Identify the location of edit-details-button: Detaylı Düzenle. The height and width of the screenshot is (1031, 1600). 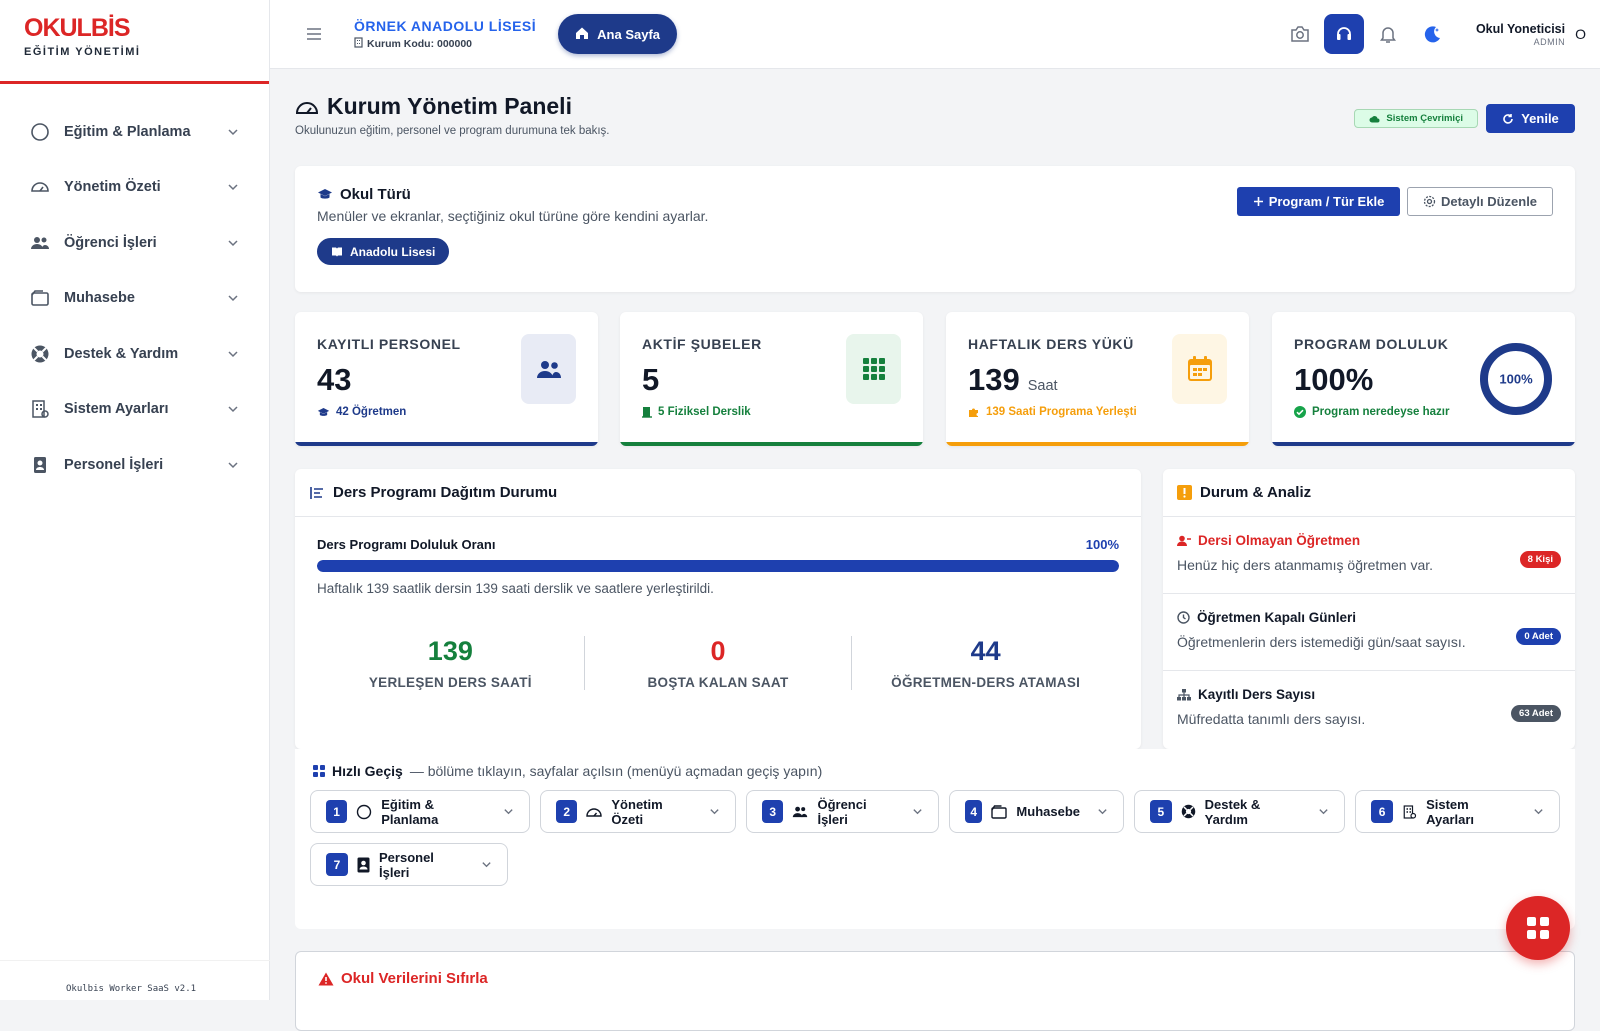
(1480, 201).